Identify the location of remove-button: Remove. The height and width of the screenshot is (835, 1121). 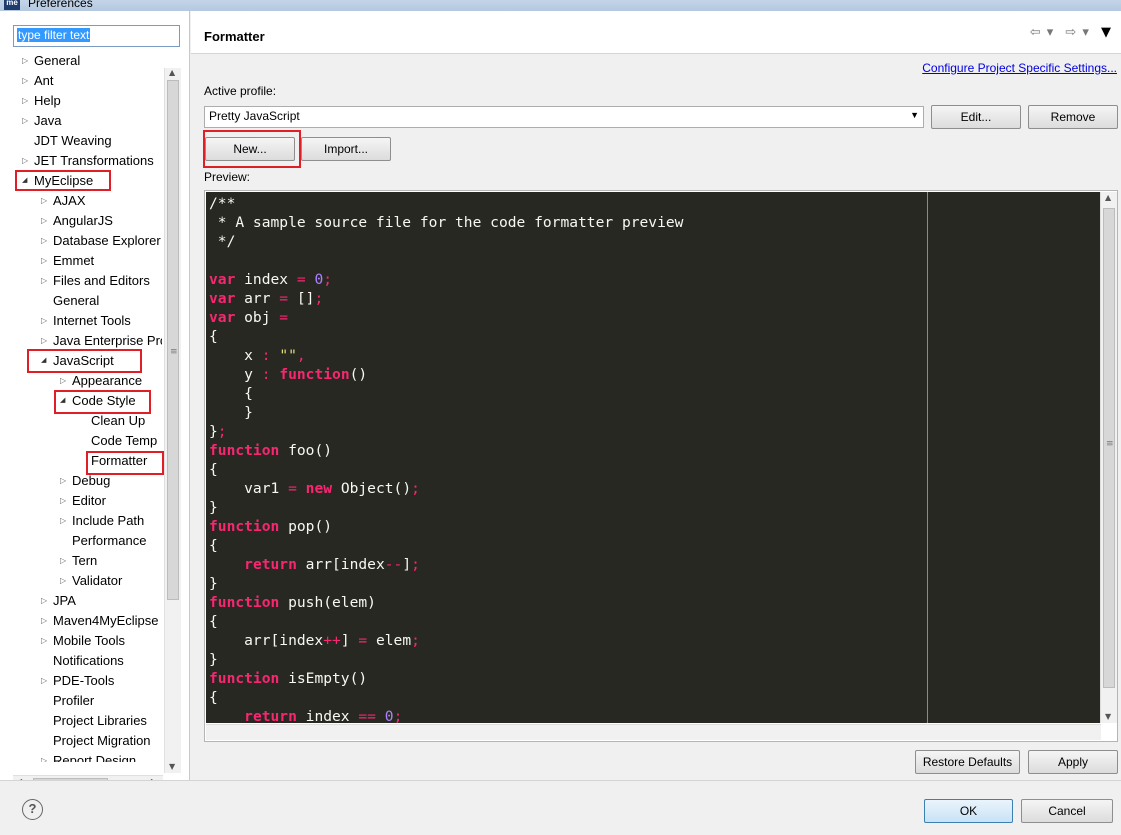
(1073, 117).